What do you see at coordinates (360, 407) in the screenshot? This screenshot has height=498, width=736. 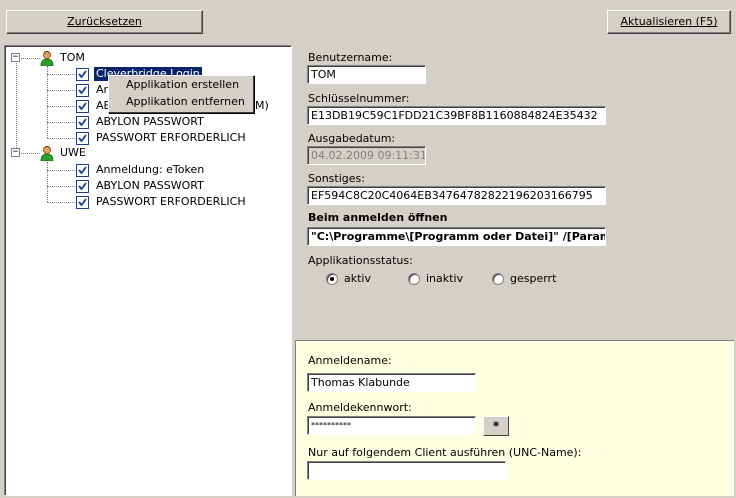 I see `login-password-label: Anmeldekennwort:` at bounding box center [360, 407].